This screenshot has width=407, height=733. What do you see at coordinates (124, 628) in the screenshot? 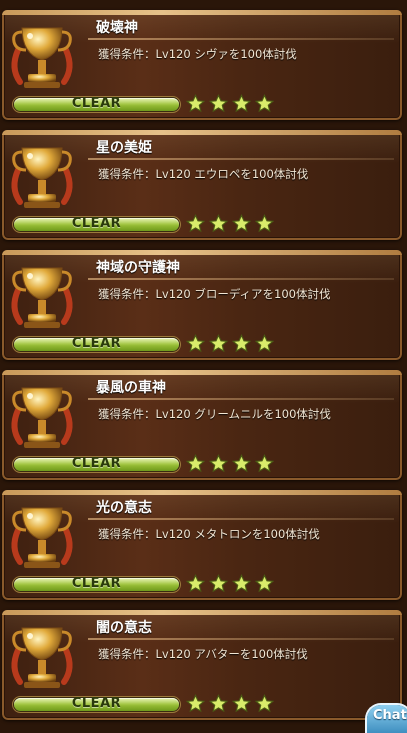
I see `achievement-title: 闇の意志` at bounding box center [124, 628].